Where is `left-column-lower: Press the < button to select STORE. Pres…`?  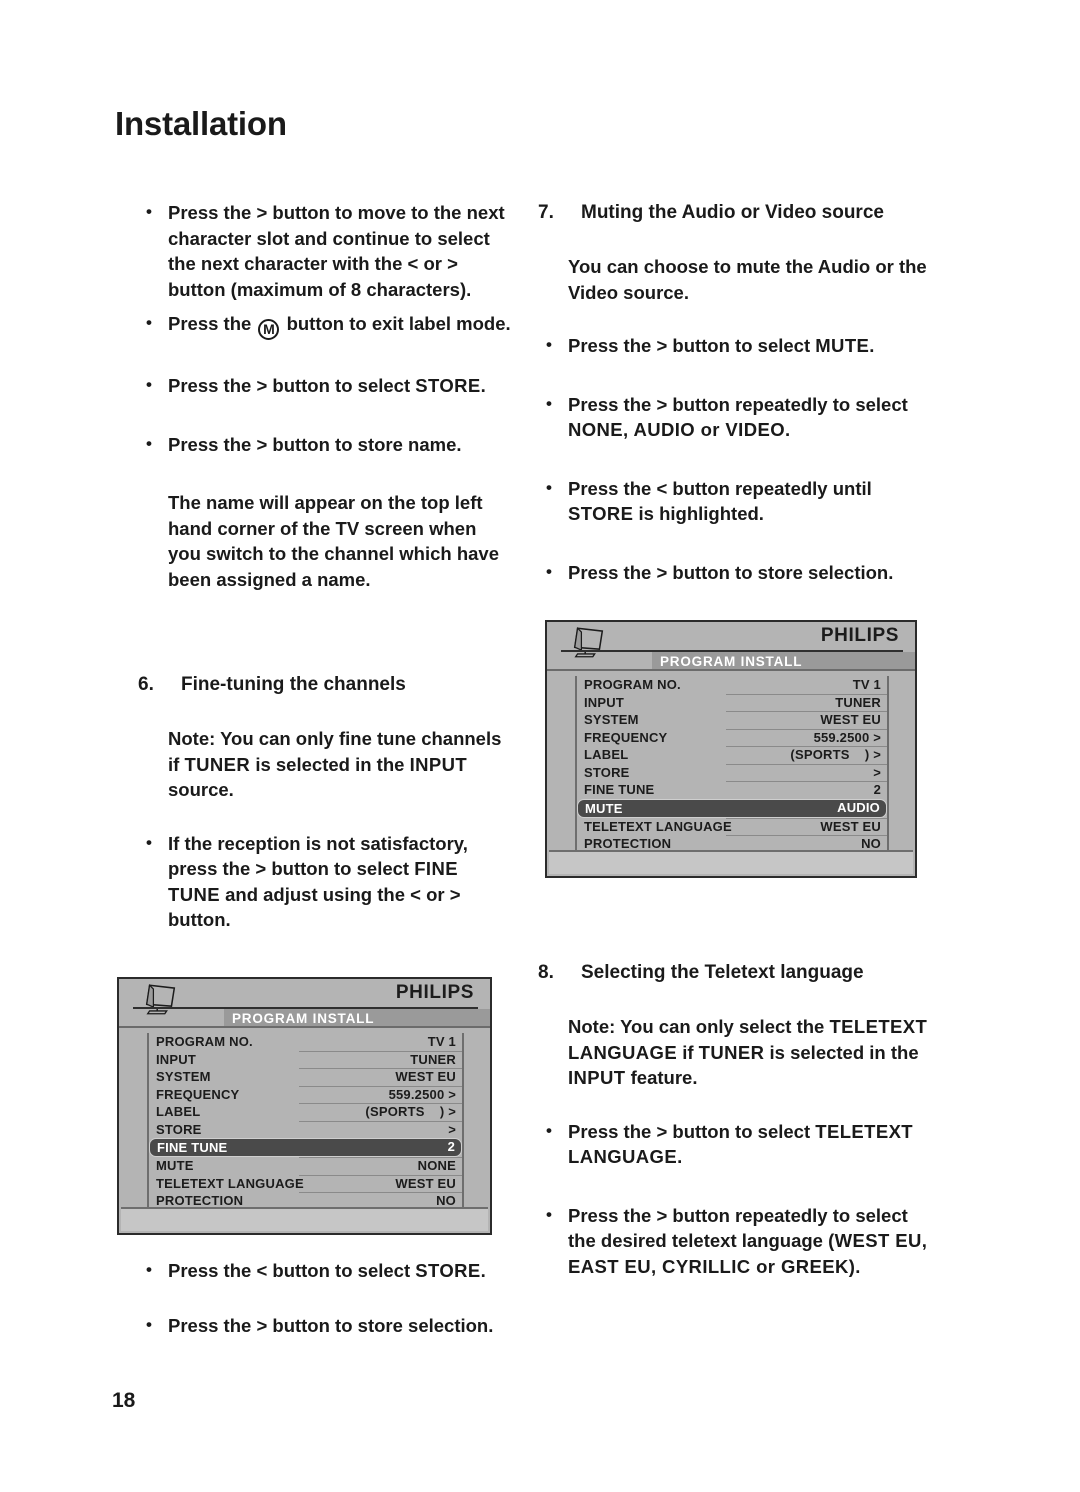 left-column-lower: Press the < button to select STORE. Pres… is located at coordinates (325, 1302).